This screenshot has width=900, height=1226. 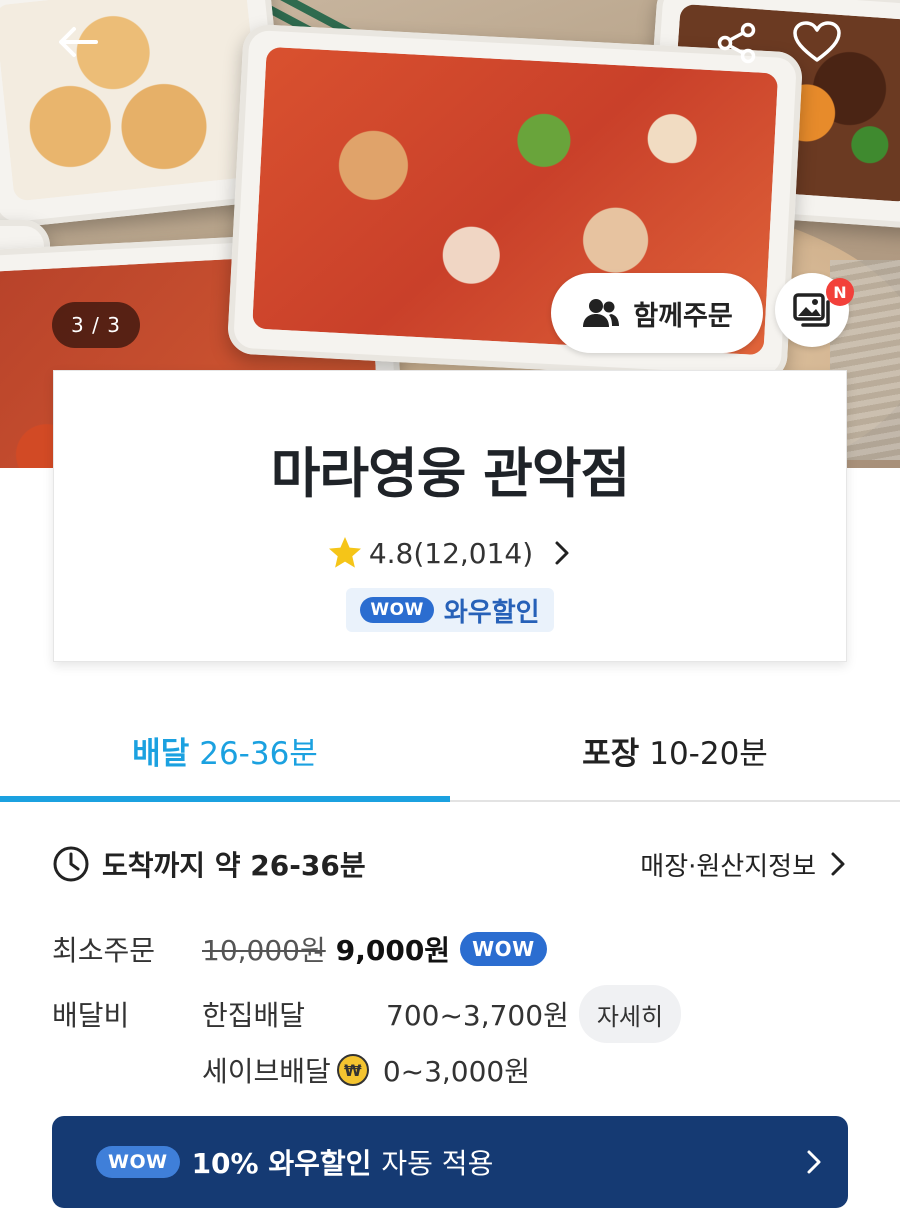 I want to click on tab-delivery: 배달 26-36분, so click(x=225, y=751).